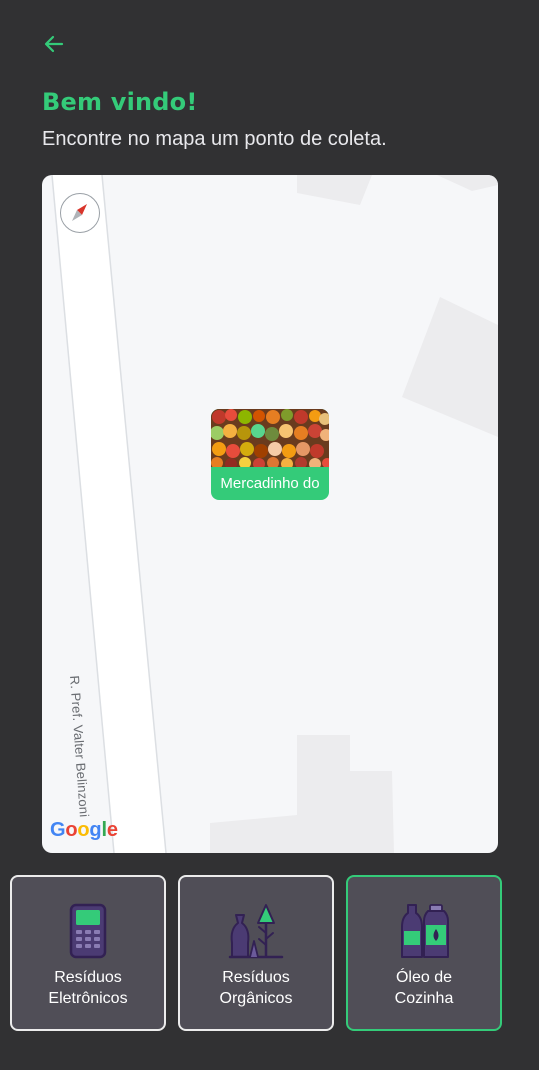  I want to click on google-logo: Google, so click(84, 830).